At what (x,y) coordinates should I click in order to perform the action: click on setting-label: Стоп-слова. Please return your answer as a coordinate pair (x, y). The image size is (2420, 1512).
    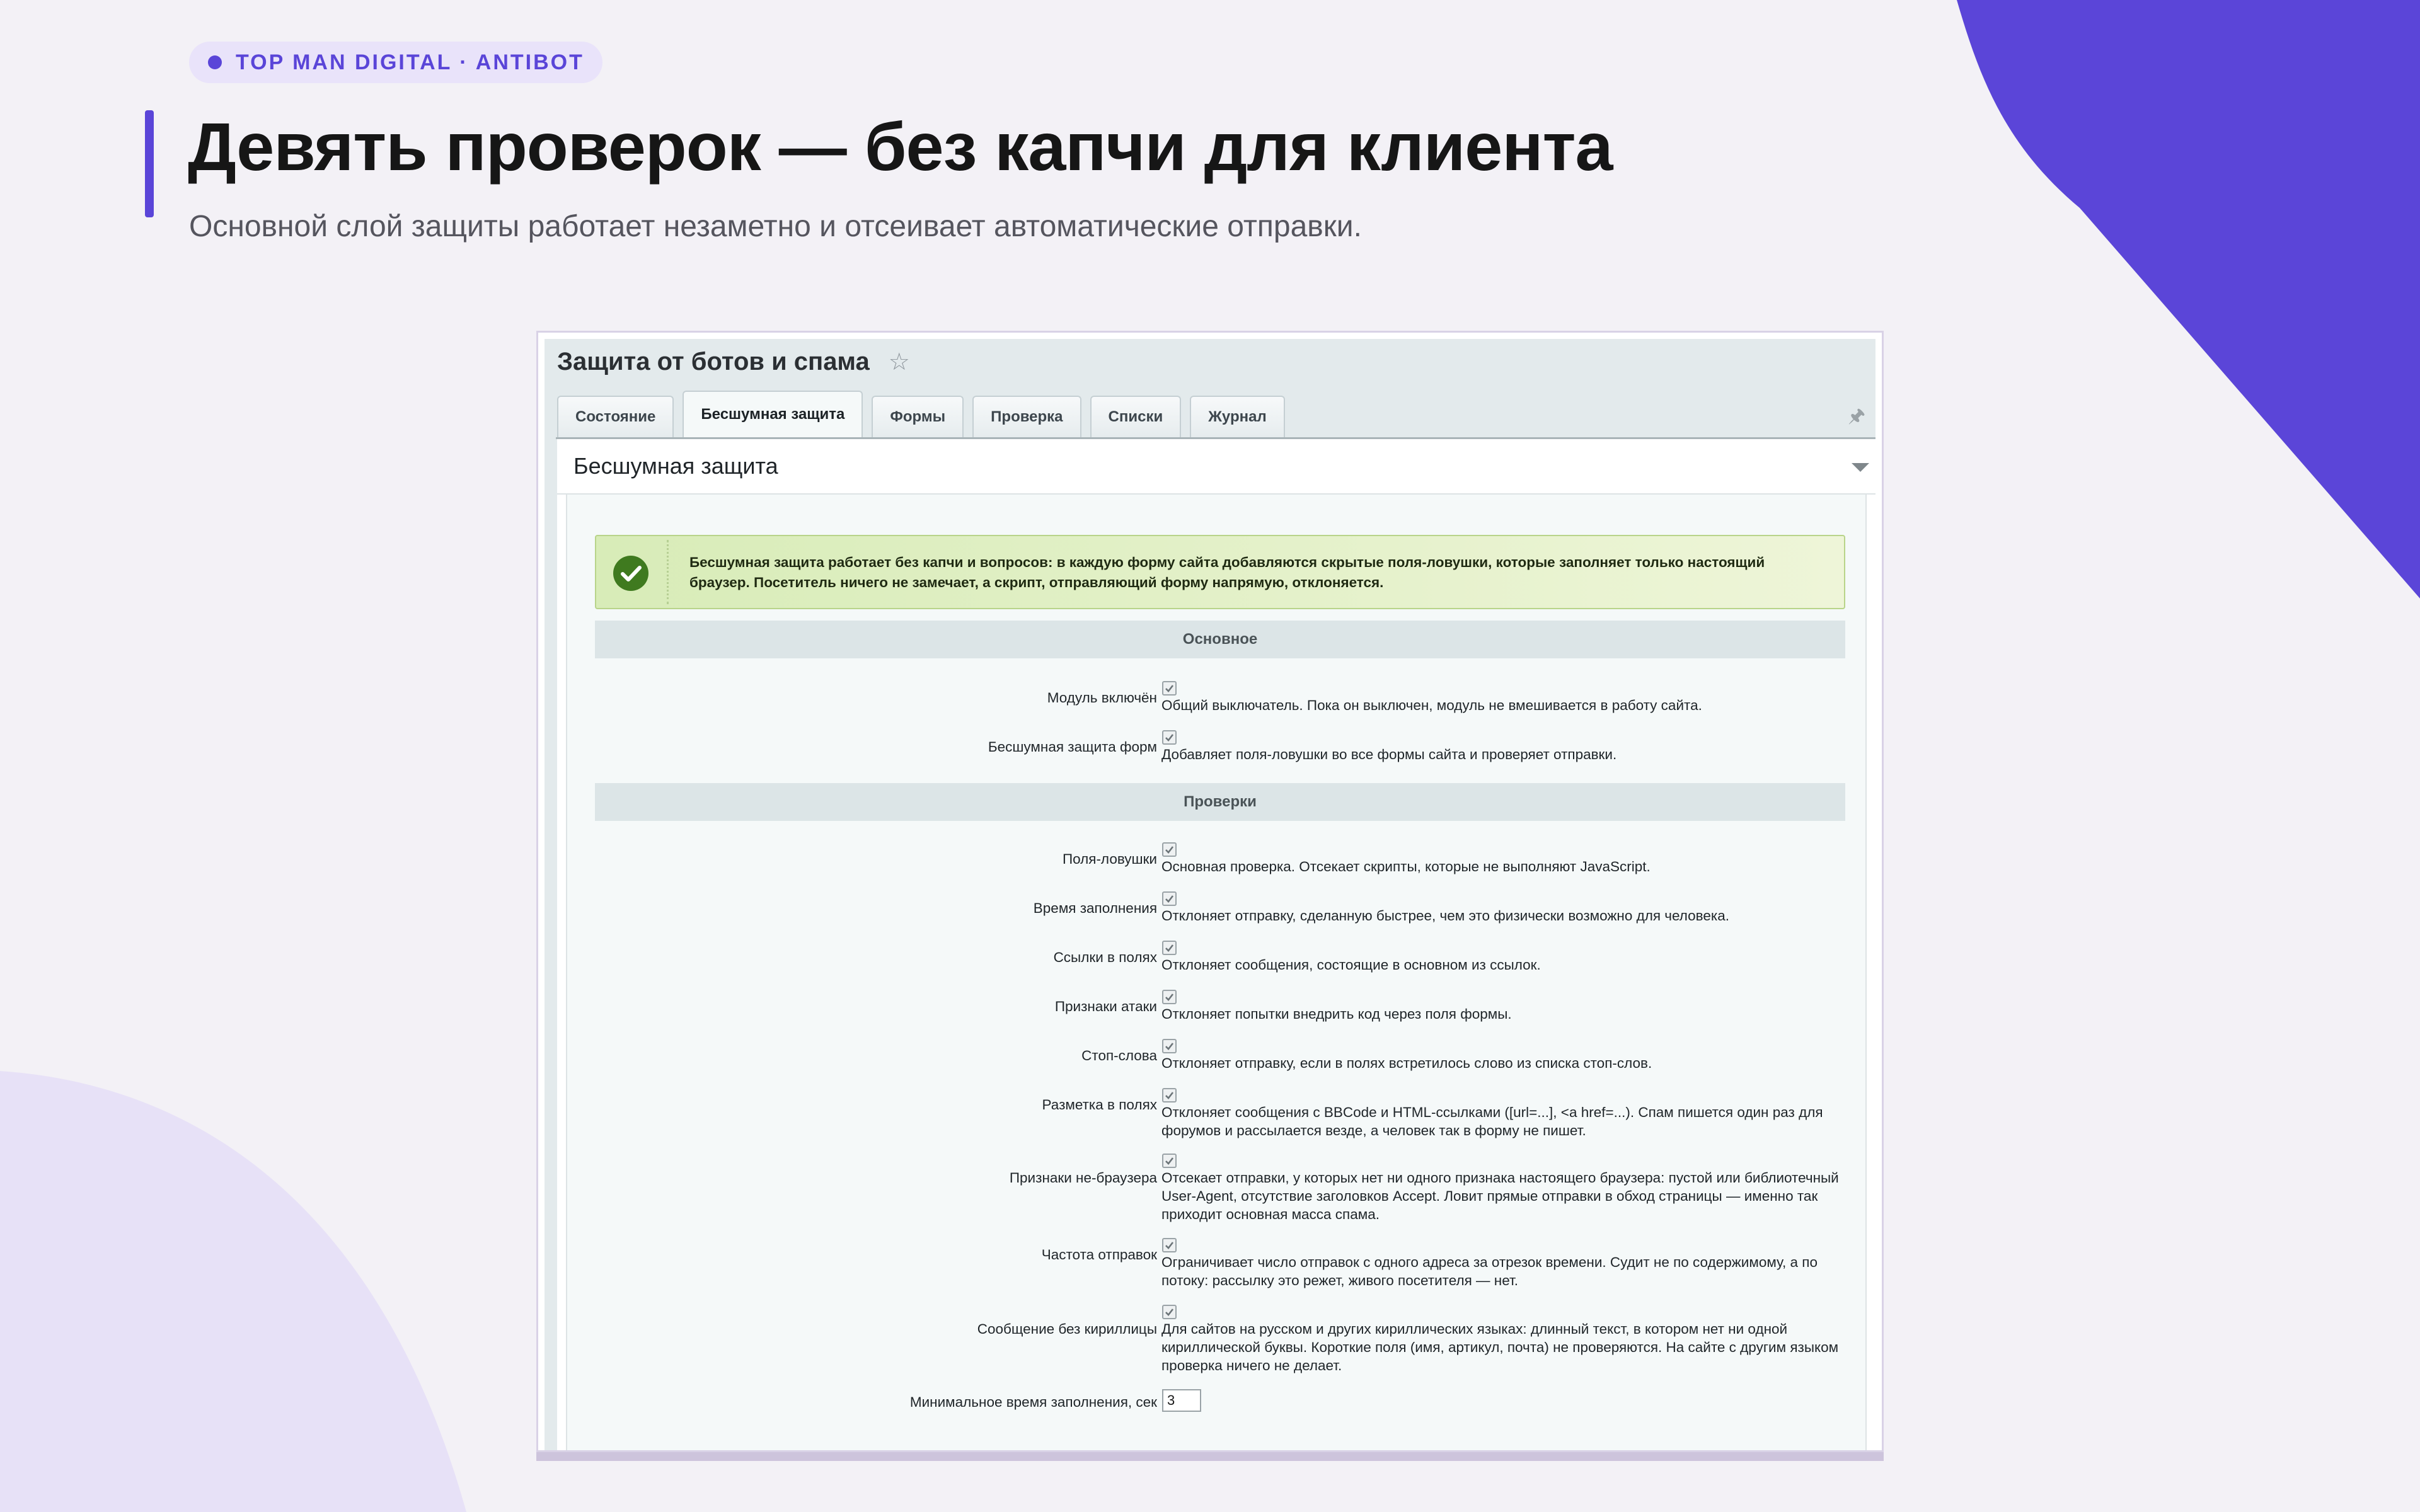
    Looking at the image, I should click on (1119, 1055).